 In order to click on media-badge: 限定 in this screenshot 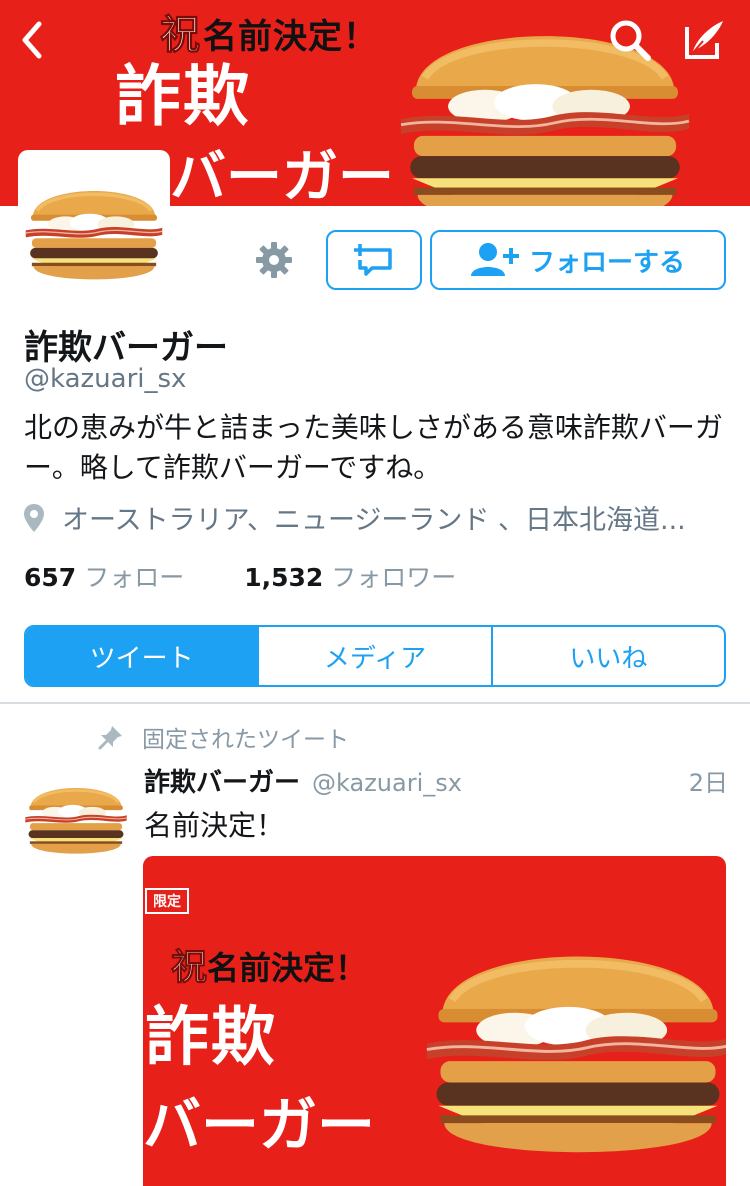, I will do `click(167, 901)`.